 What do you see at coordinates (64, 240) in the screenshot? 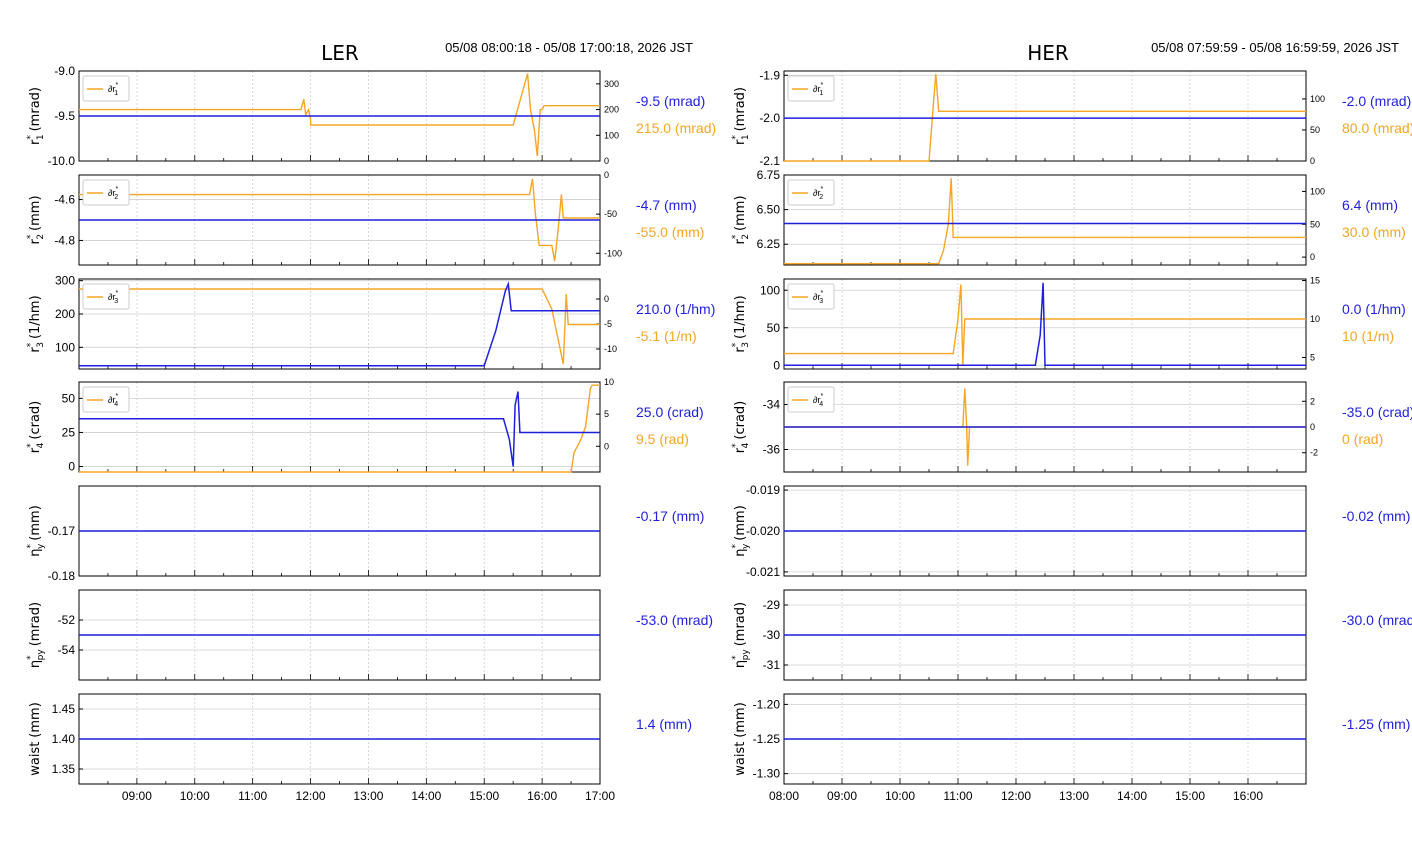
I see `y-tick-label: -4.8` at bounding box center [64, 240].